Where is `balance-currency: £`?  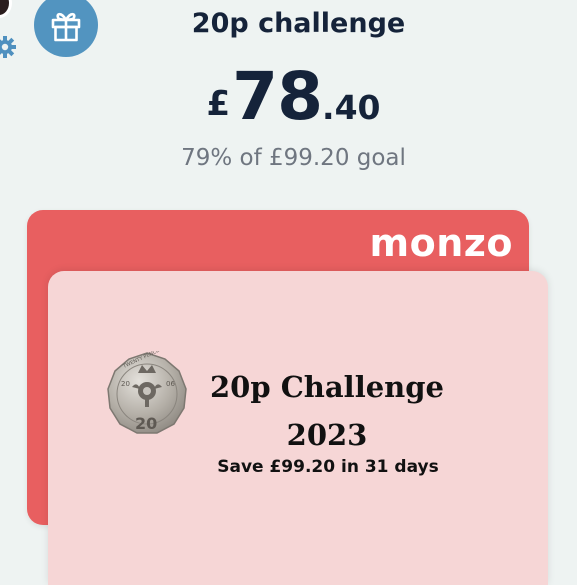
balance-currency: £ is located at coordinates (218, 104).